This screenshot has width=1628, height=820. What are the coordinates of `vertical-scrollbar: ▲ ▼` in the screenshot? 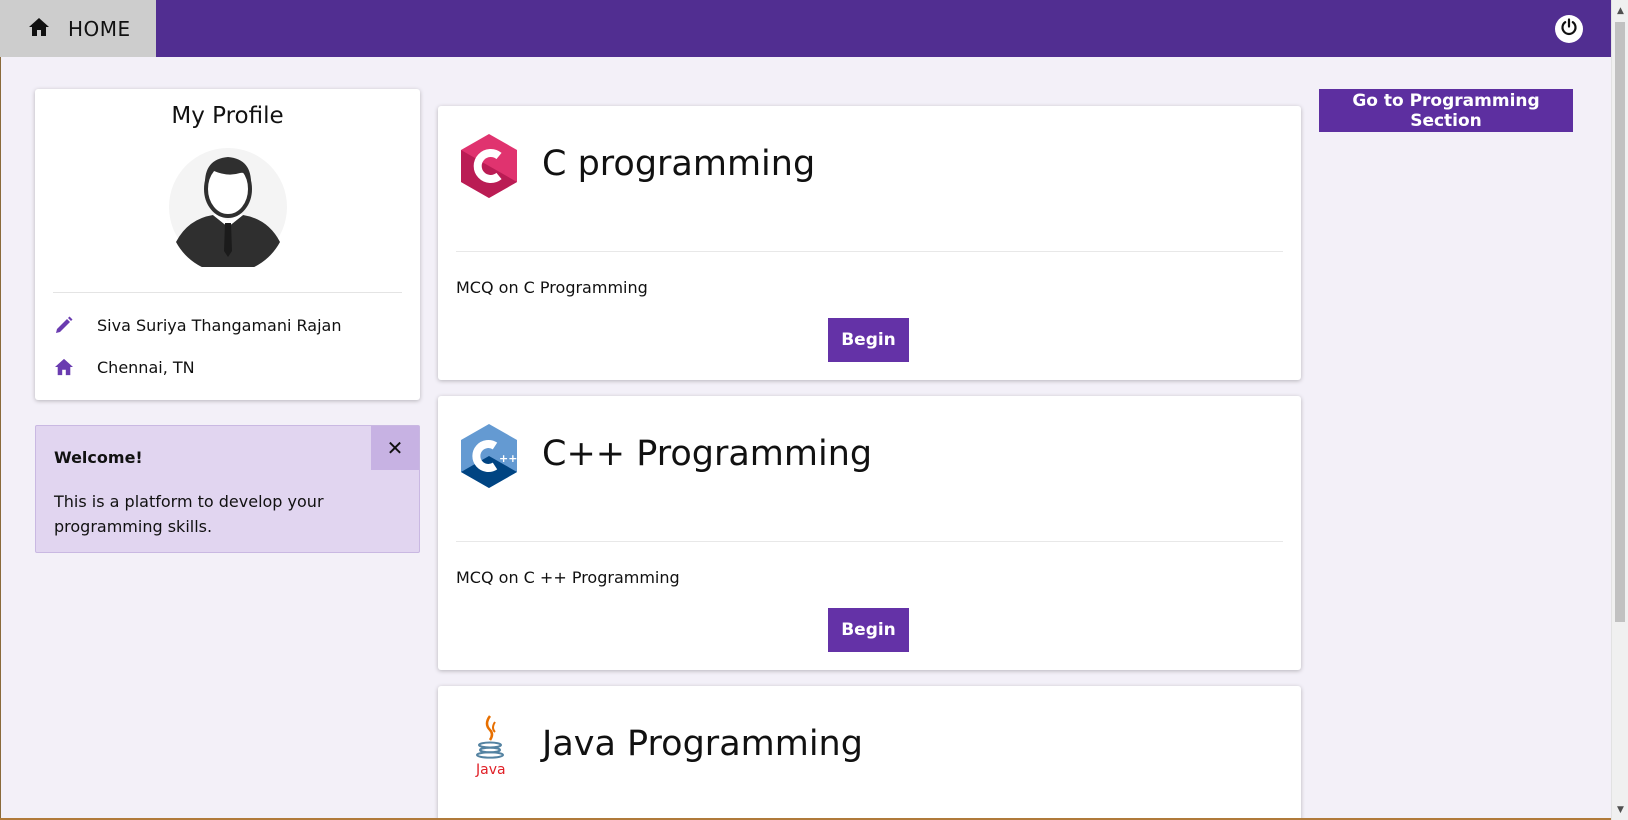 It's located at (1619, 410).